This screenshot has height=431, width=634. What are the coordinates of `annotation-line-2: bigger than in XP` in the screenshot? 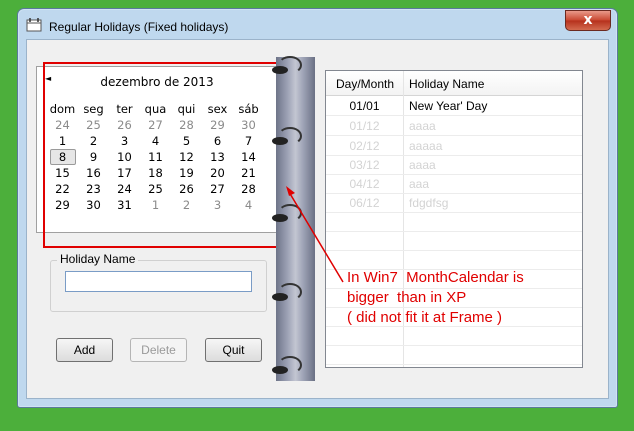 It's located at (407, 297).